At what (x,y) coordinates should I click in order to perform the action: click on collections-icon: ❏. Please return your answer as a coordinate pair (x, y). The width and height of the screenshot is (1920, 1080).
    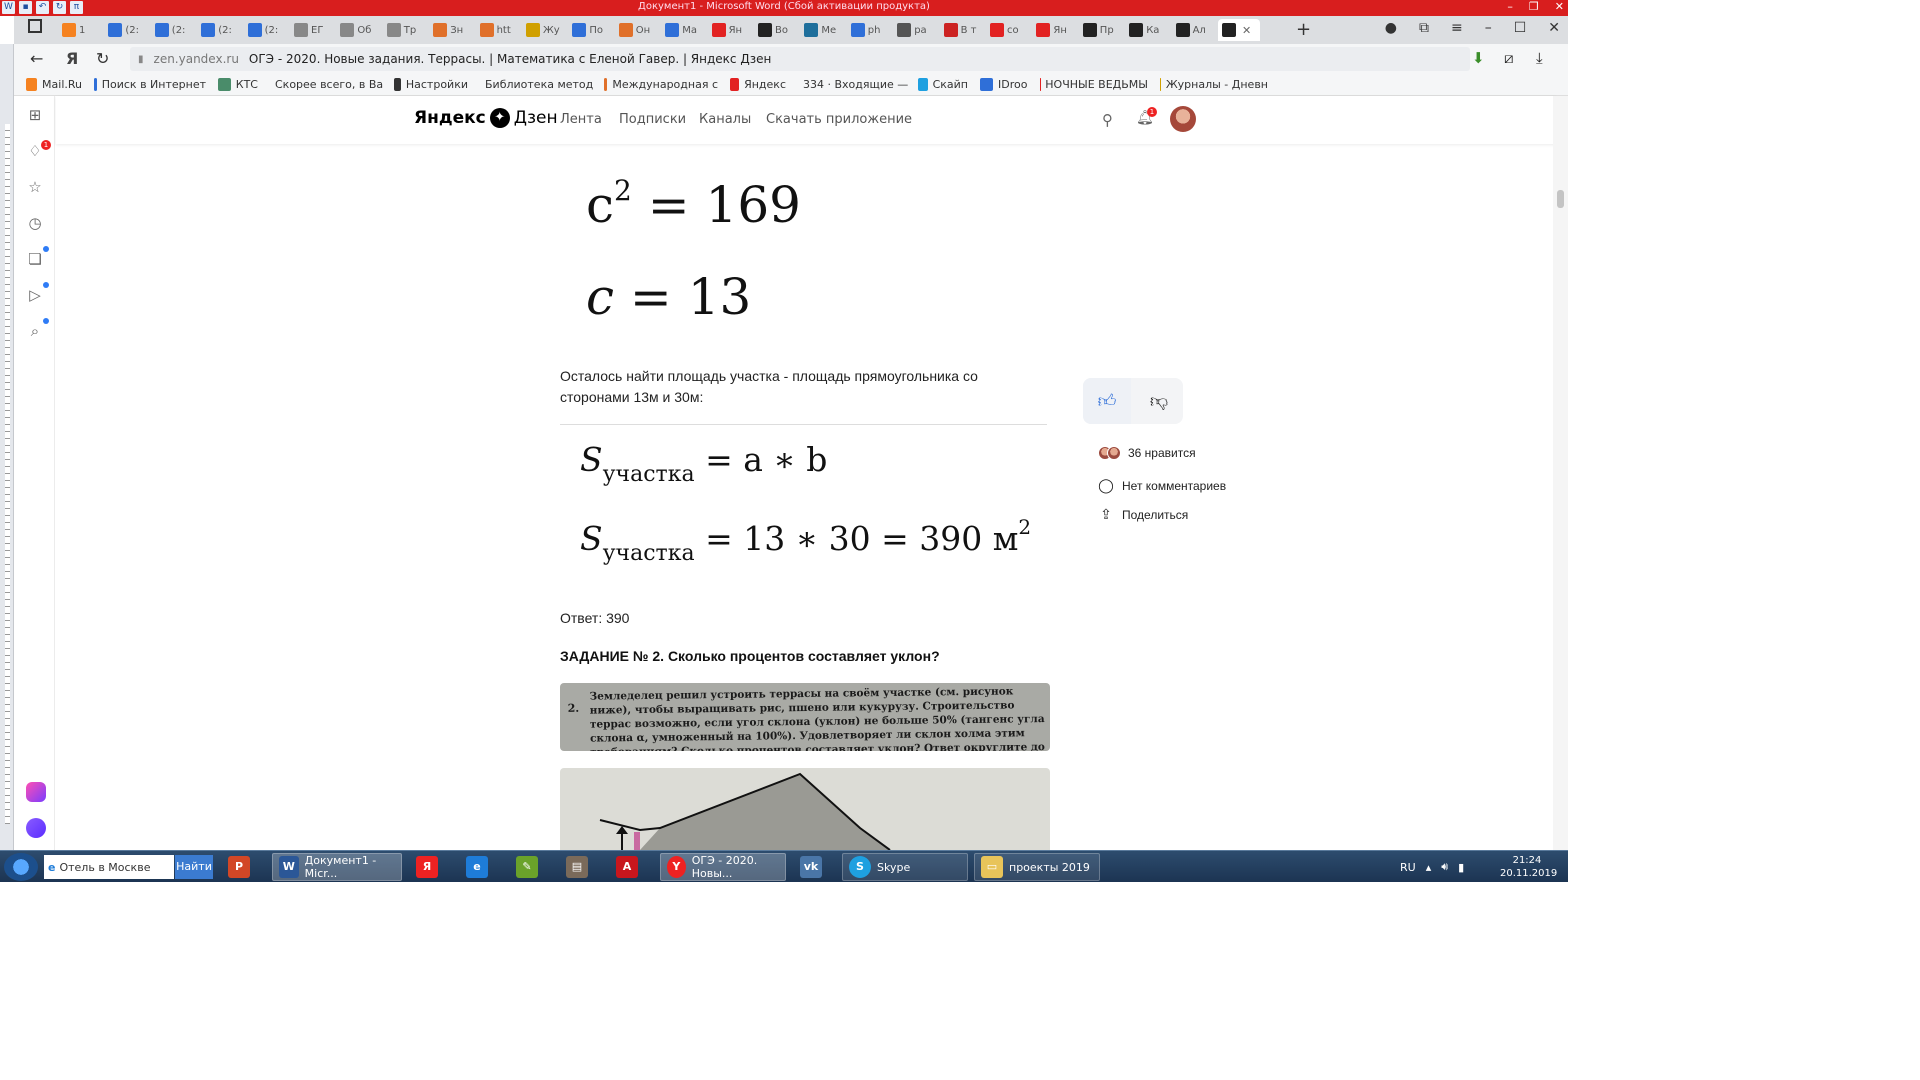
    Looking at the image, I should click on (35, 259).